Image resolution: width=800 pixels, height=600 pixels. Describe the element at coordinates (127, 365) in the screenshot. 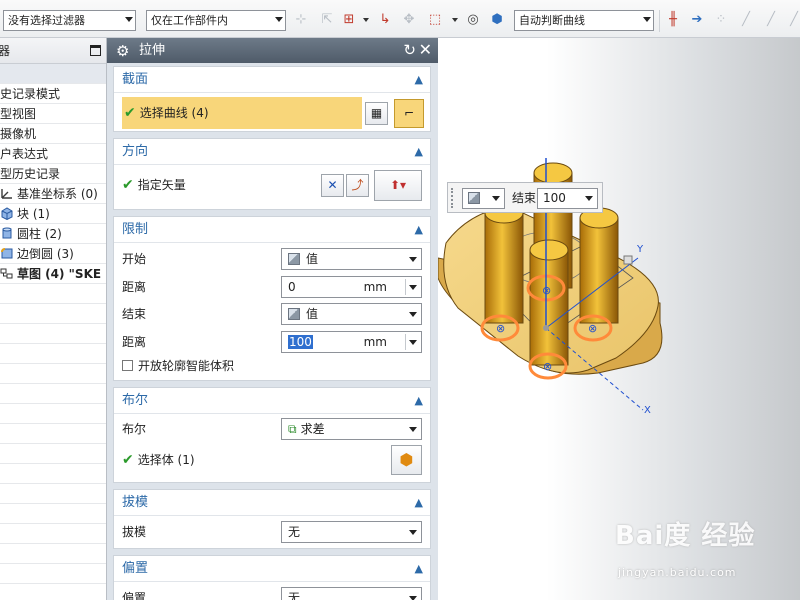

I see `open-profile-checkbox` at that location.